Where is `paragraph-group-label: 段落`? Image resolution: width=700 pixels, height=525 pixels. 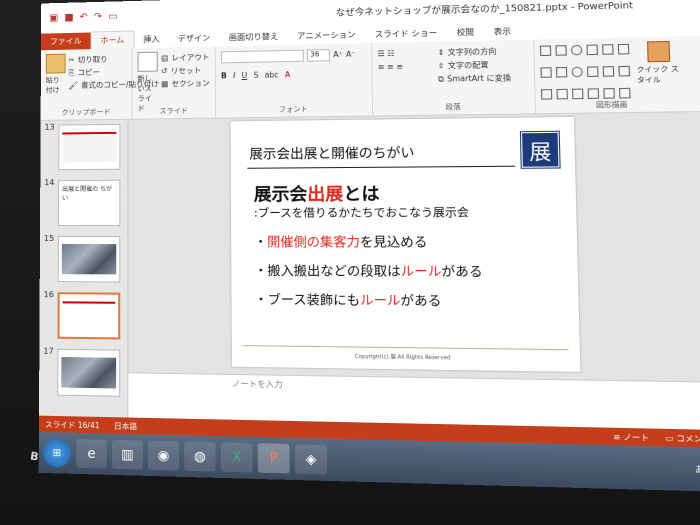 paragraph-group-label: 段落 is located at coordinates (453, 107).